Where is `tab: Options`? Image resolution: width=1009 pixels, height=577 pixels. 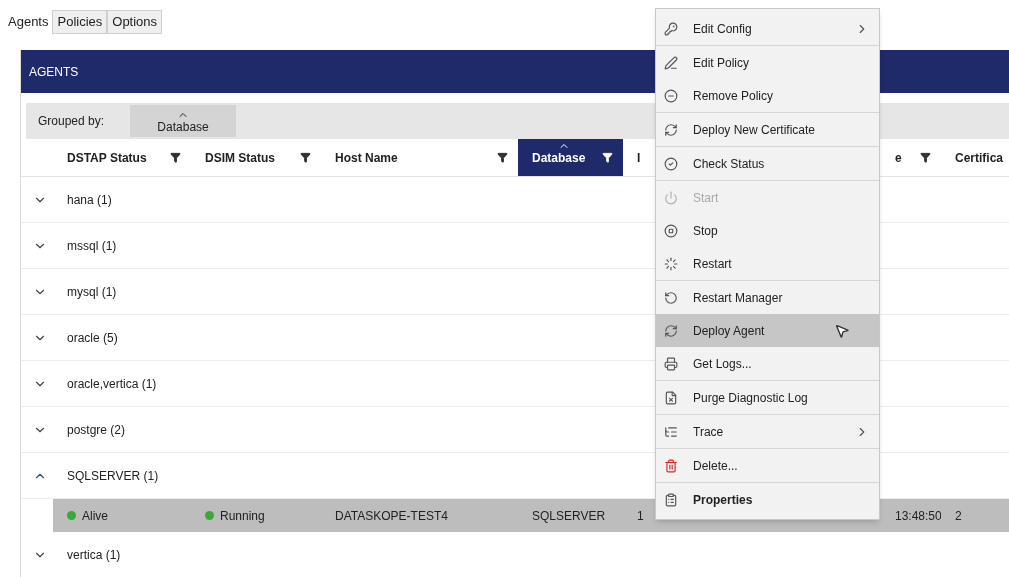 tab: Options is located at coordinates (135, 22).